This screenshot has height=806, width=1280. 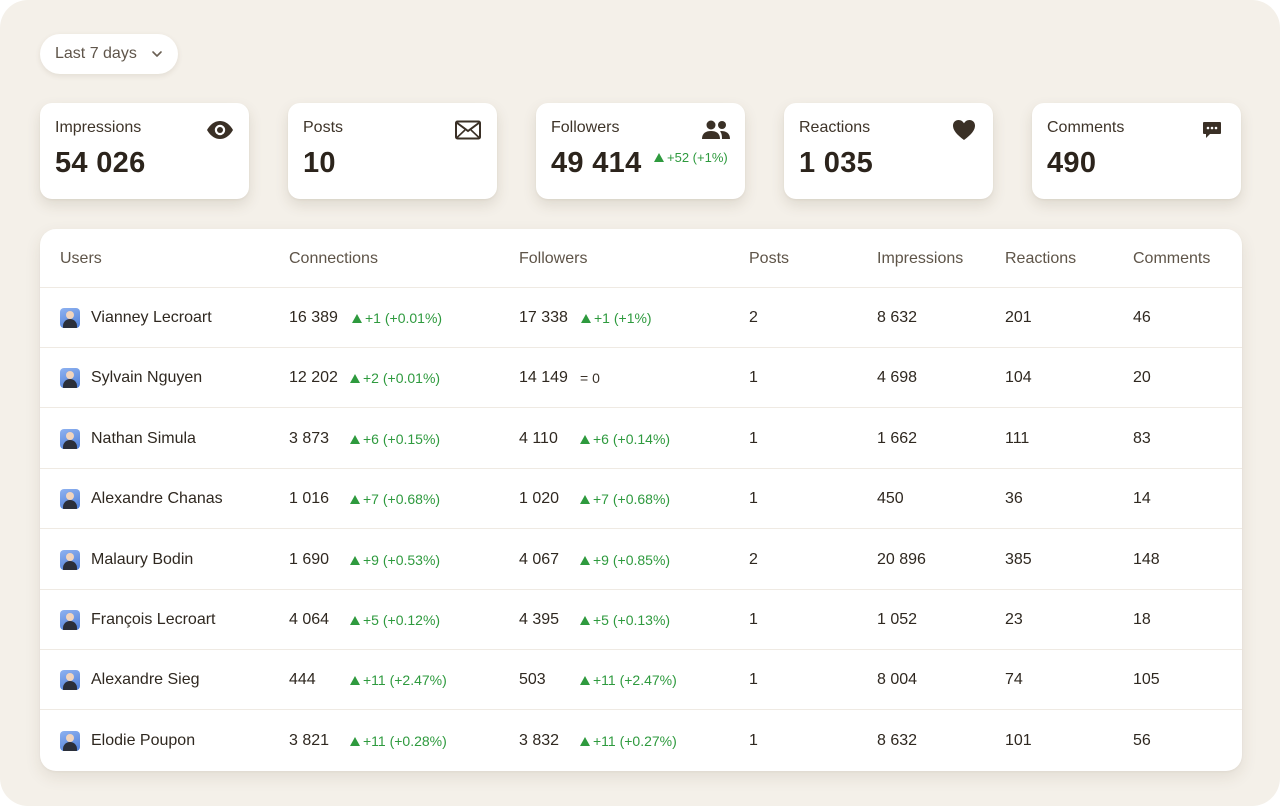 I want to click on reactions-value: 104, so click(x=1018, y=378).